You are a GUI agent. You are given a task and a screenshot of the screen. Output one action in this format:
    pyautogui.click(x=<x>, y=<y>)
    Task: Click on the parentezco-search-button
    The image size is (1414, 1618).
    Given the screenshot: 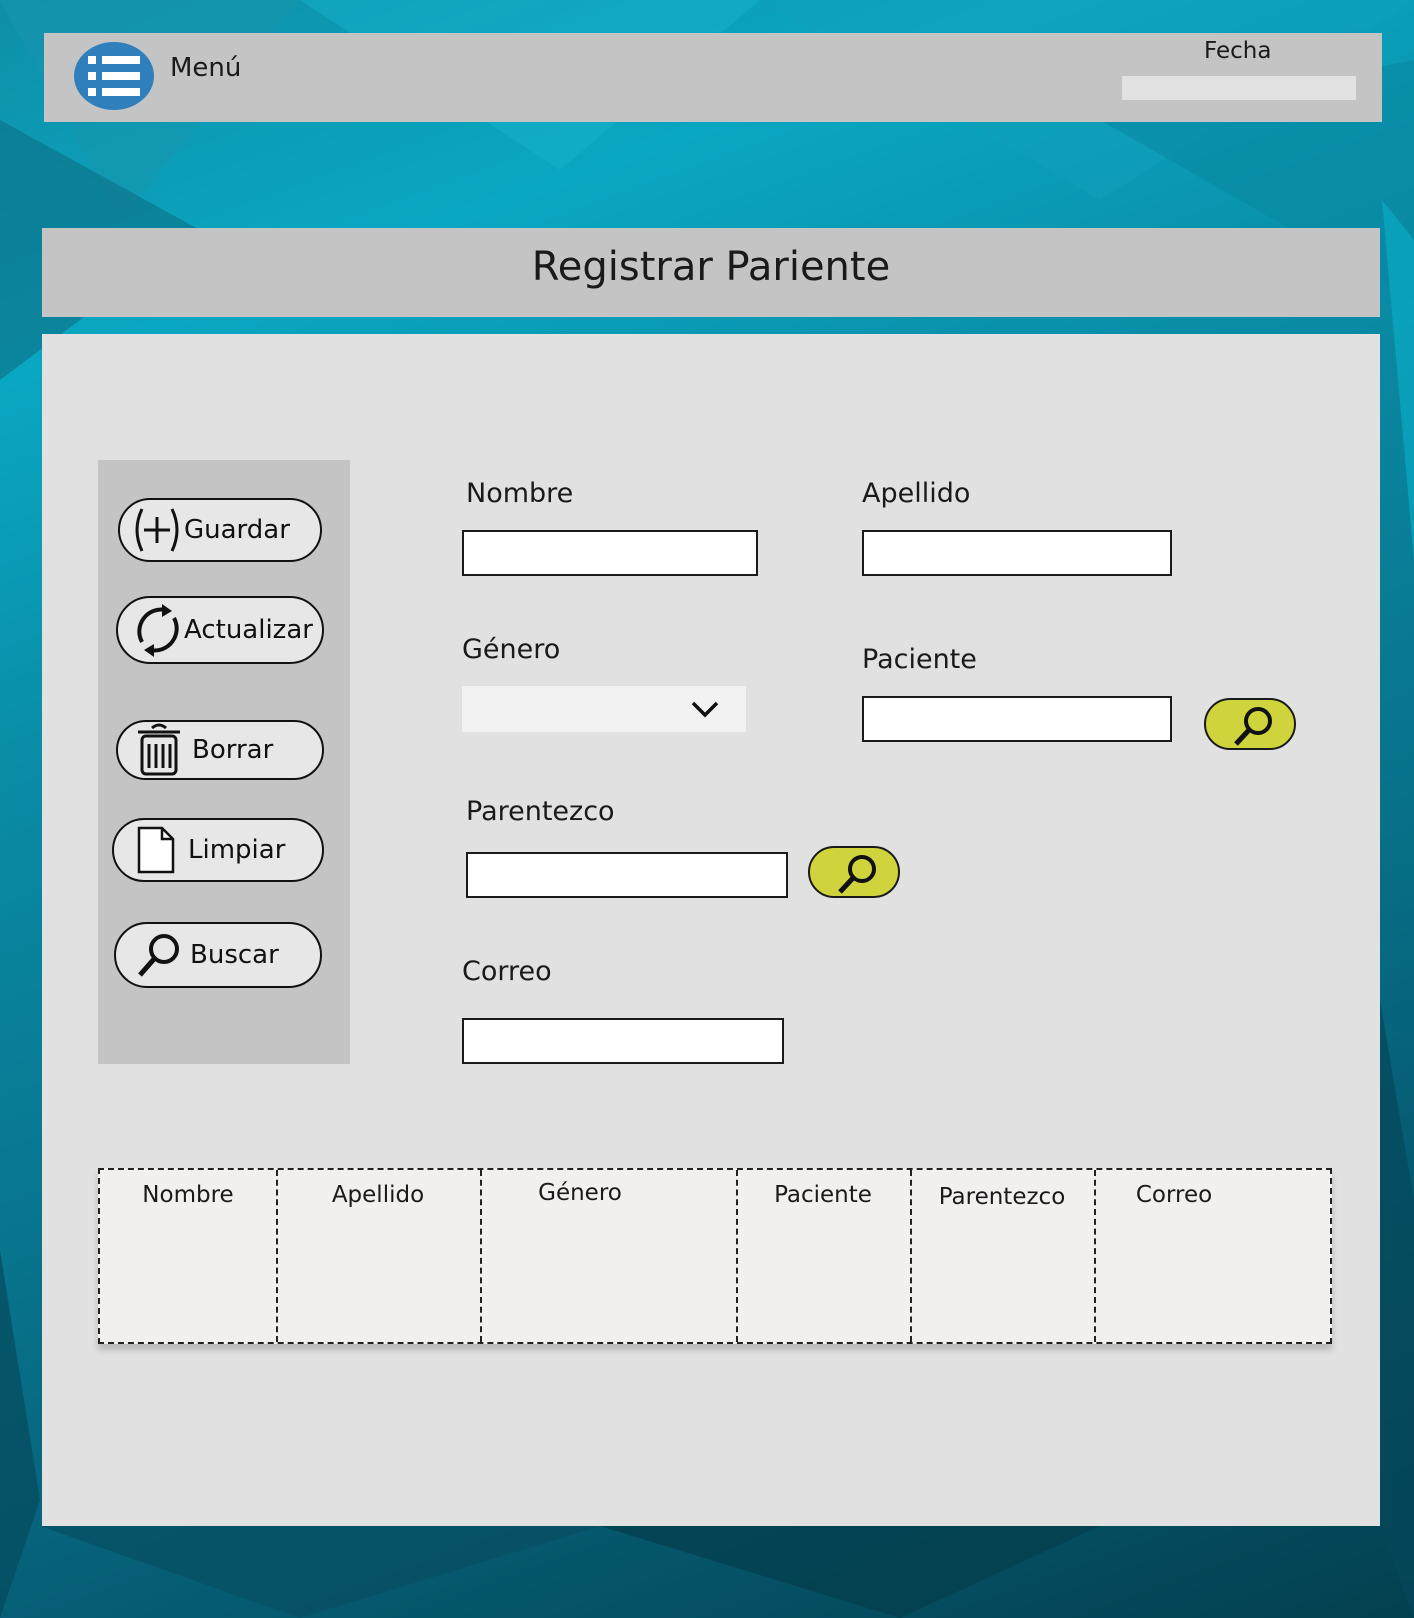 What is the action you would take?
    pyautogui.click(x=854, y=872)
    